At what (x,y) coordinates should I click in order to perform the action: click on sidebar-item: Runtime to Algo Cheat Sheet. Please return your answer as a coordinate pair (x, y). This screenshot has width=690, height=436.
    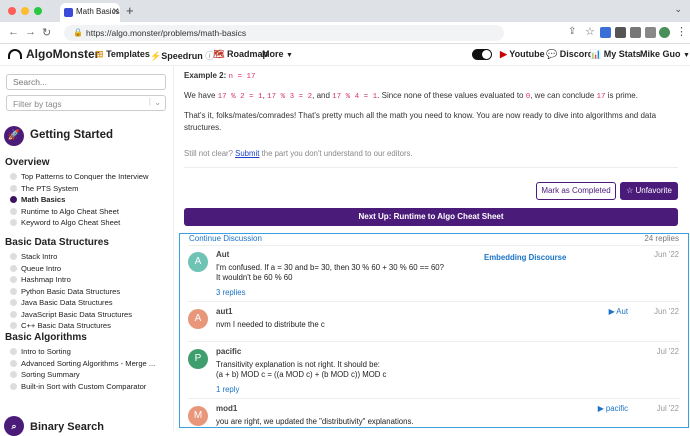
    Looking at the image, I should click on (64, 211).